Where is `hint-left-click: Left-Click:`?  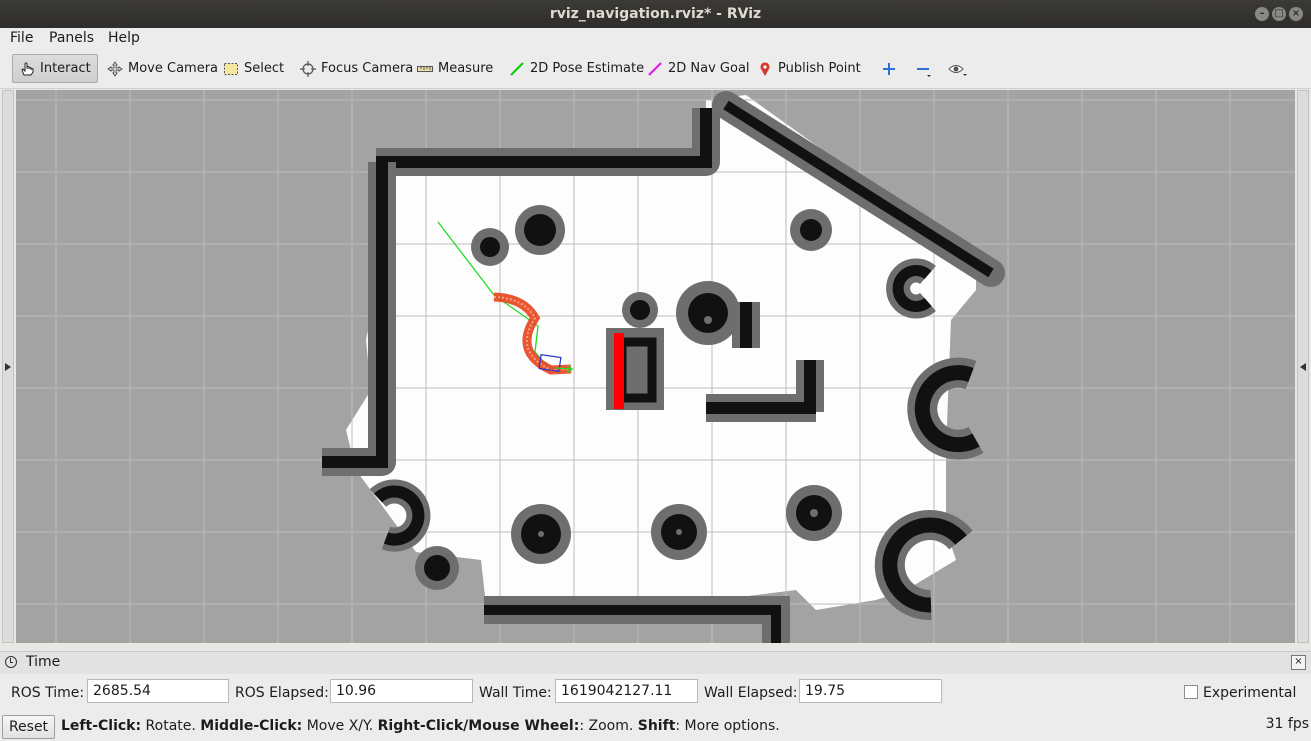
hint-left-click: Left-Click: is located at coordinates (101, 726).